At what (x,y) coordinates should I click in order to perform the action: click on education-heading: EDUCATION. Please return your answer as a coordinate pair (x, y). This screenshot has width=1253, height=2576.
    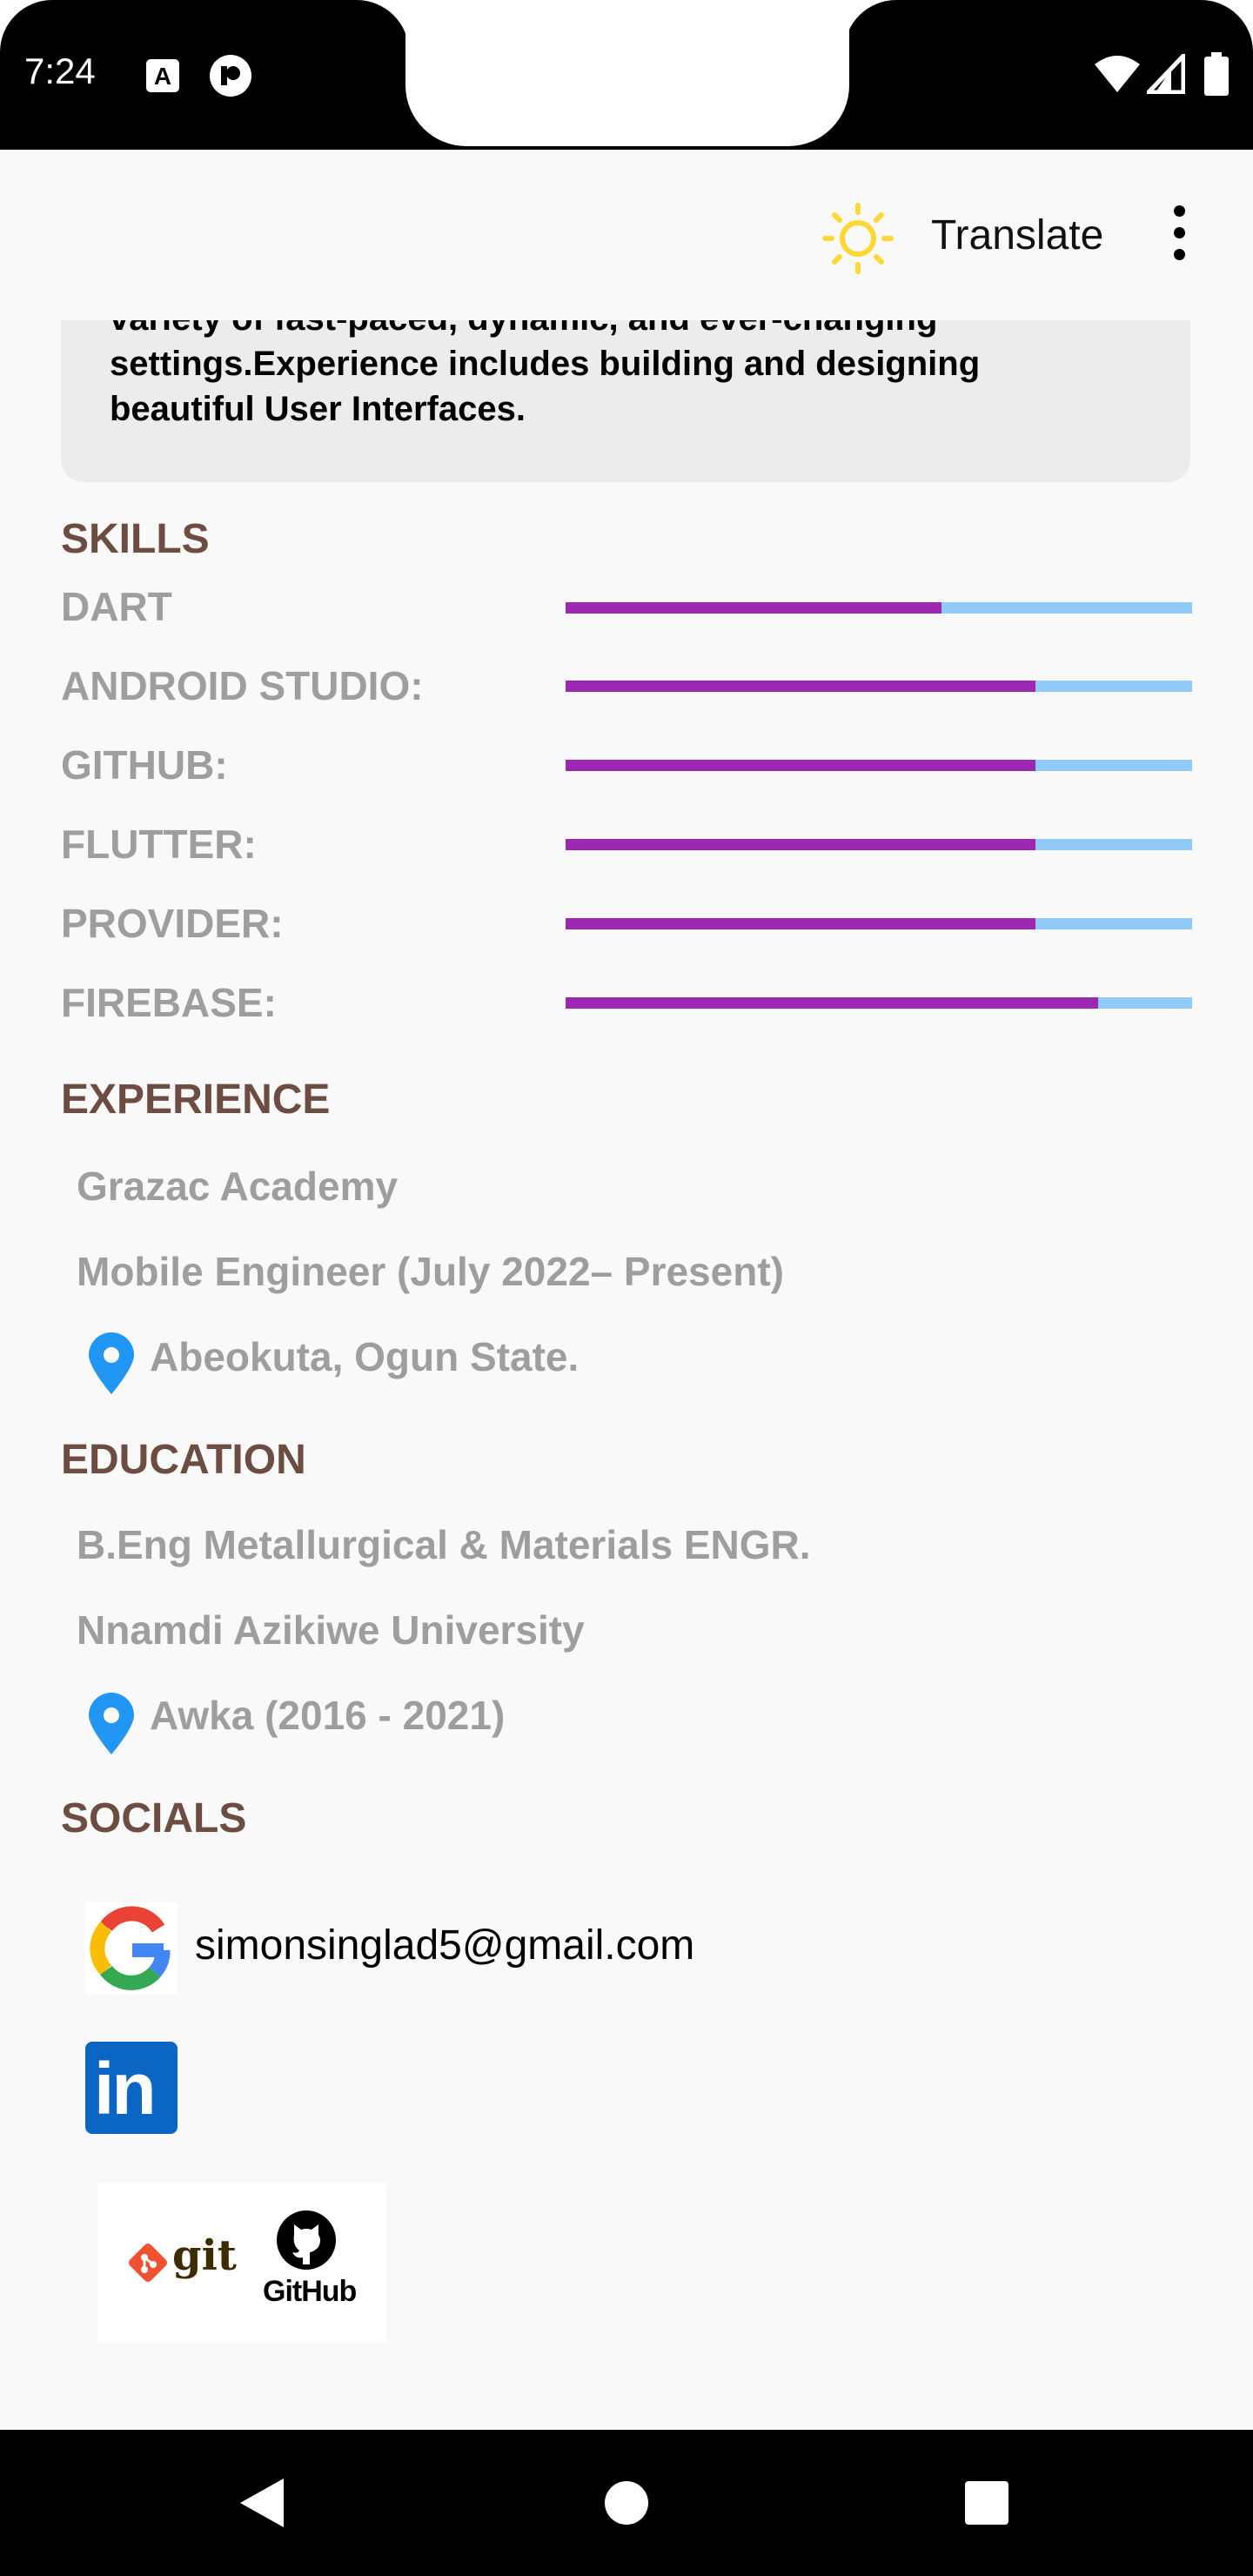
    Looking at the image, I should click on (183, 1460).